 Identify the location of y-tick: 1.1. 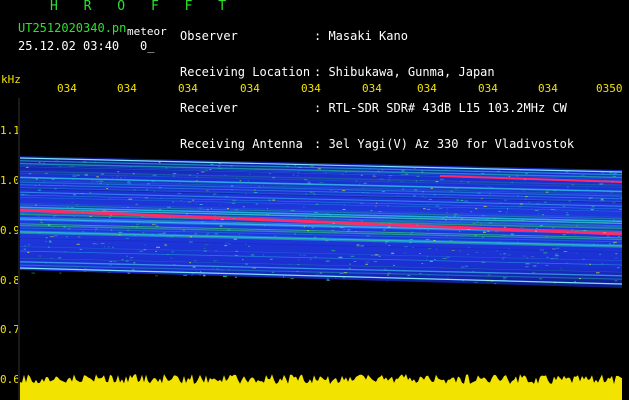
(10, 130).